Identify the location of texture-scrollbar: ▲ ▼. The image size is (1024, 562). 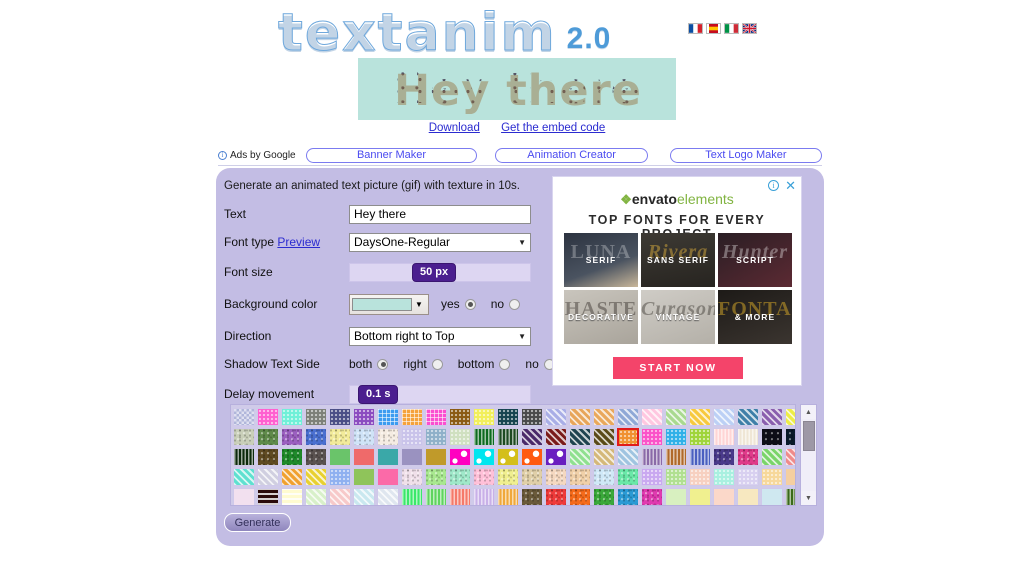
(808, 455).